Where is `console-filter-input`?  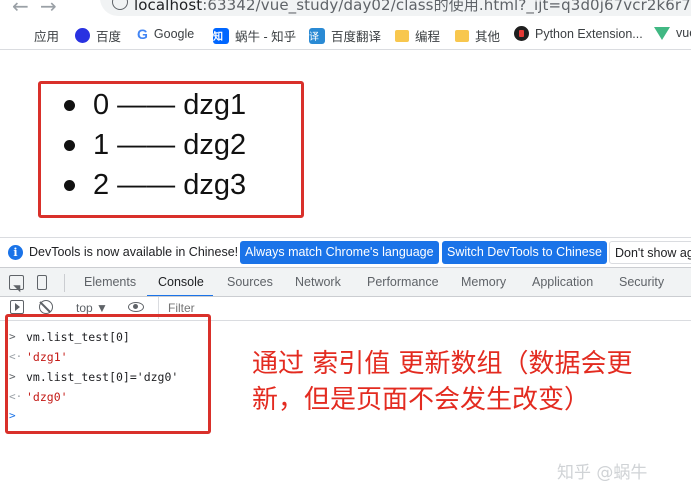 console-filter-input is located at coordinates (418, 308).